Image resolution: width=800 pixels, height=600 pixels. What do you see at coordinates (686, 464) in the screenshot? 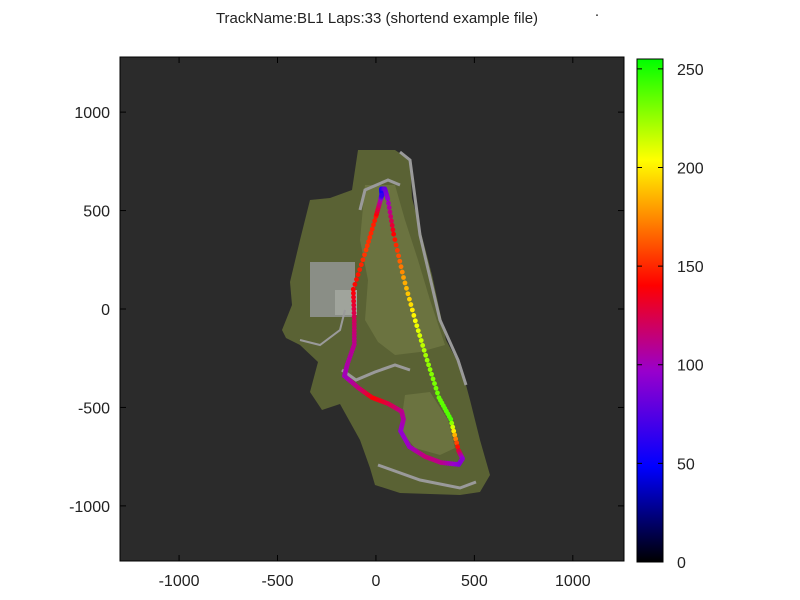
I see `colorbar-tick-label: 50` at bounding box center [686, 464].